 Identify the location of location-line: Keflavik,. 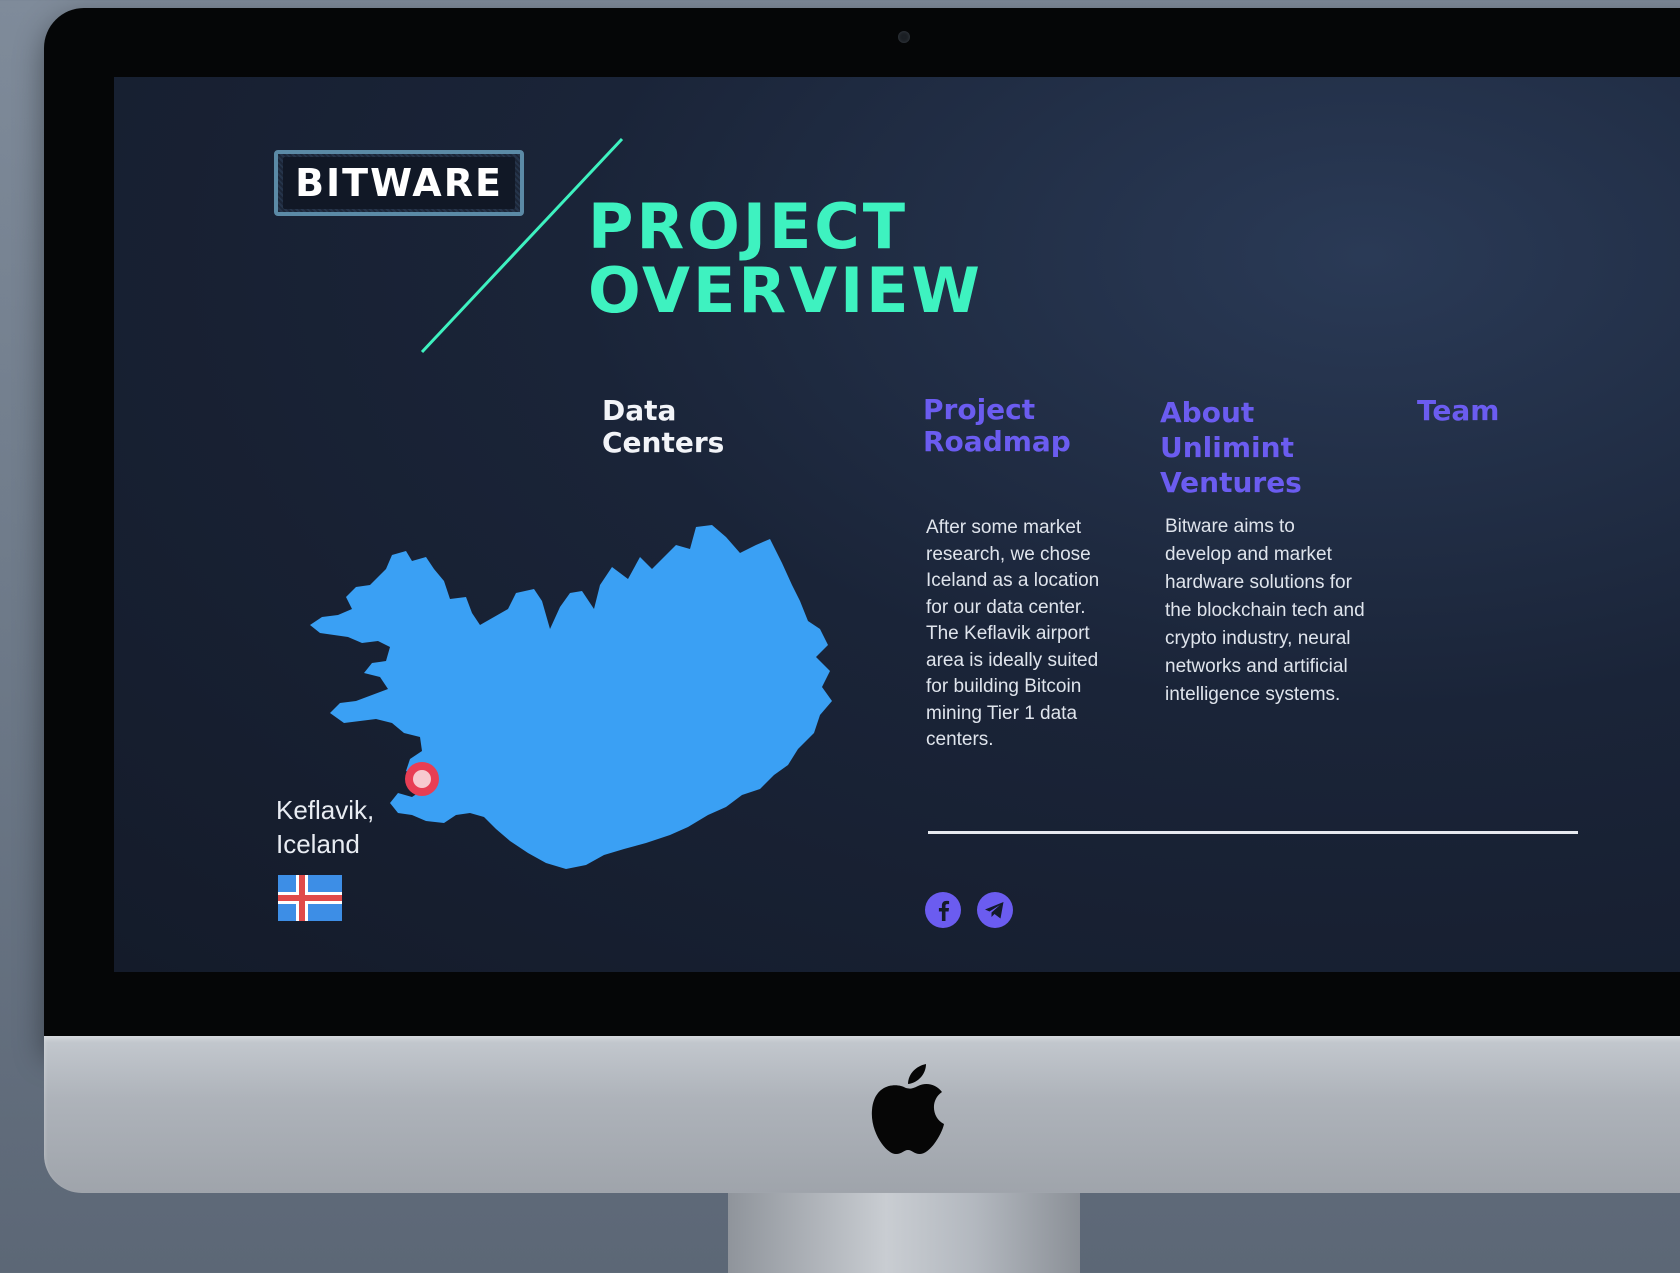
(325, 810).